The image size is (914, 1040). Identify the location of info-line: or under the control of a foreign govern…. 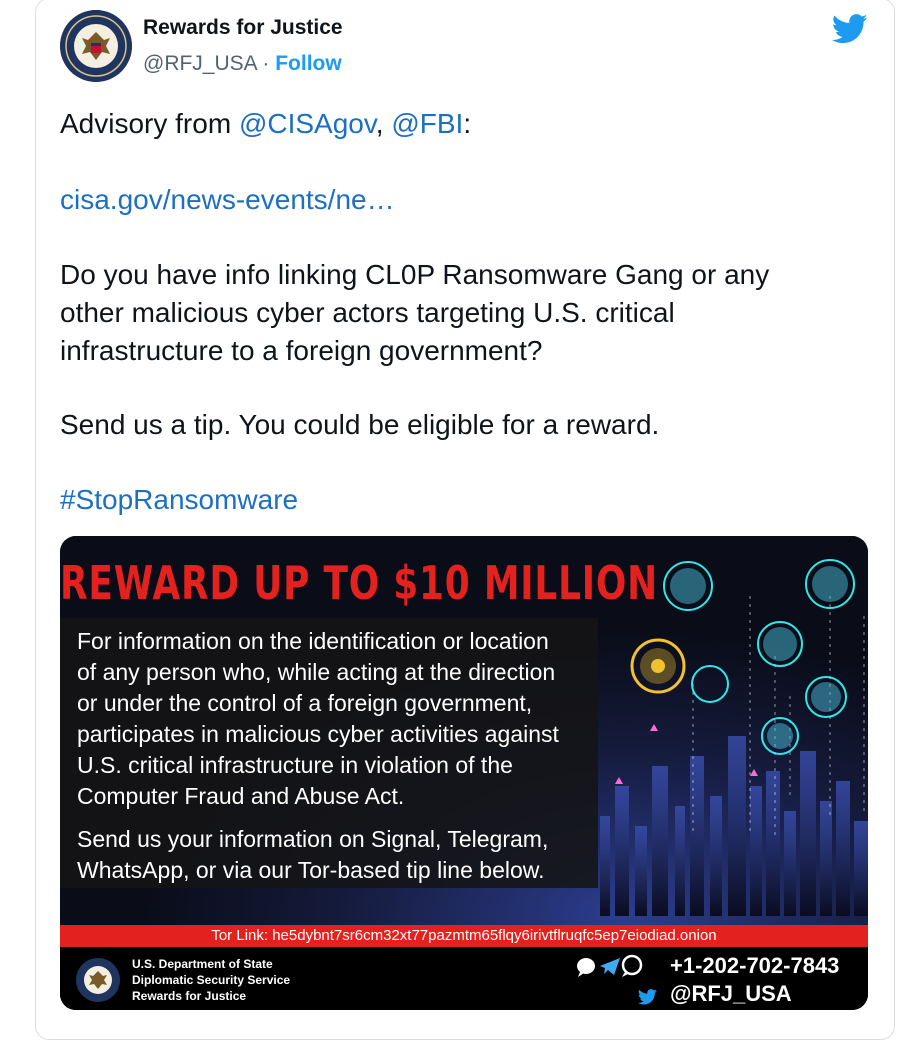
(305, 703).